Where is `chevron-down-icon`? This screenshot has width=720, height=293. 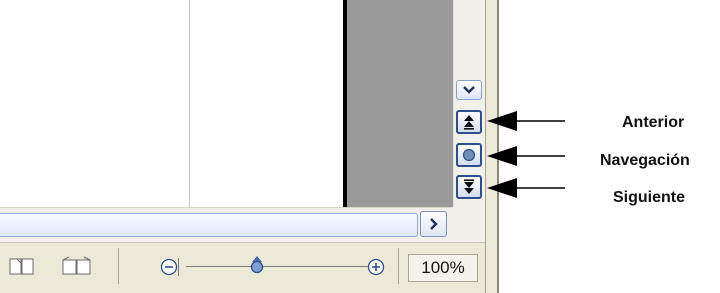 chevron-down-icon is located at coordinates (469, 90).